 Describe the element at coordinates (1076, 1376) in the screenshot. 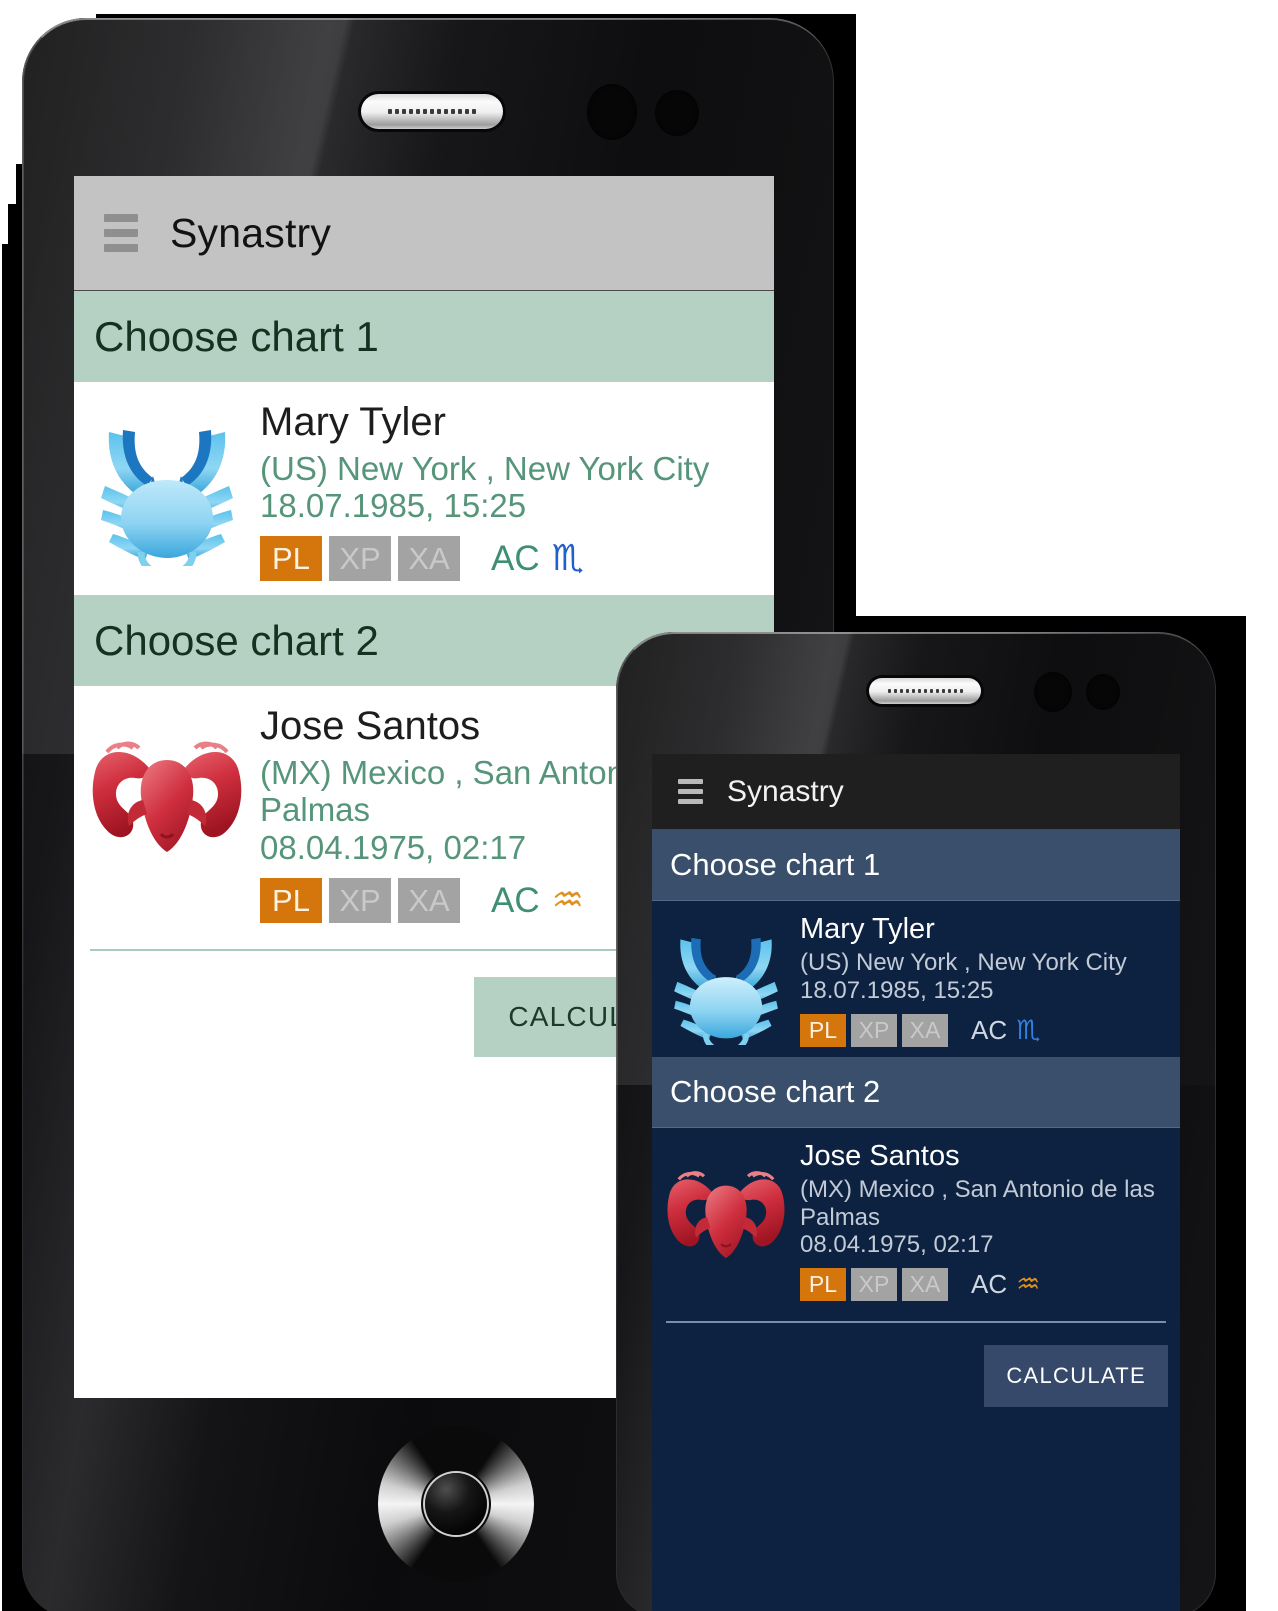

I see `calculate-button: CALCULATE` at that location.